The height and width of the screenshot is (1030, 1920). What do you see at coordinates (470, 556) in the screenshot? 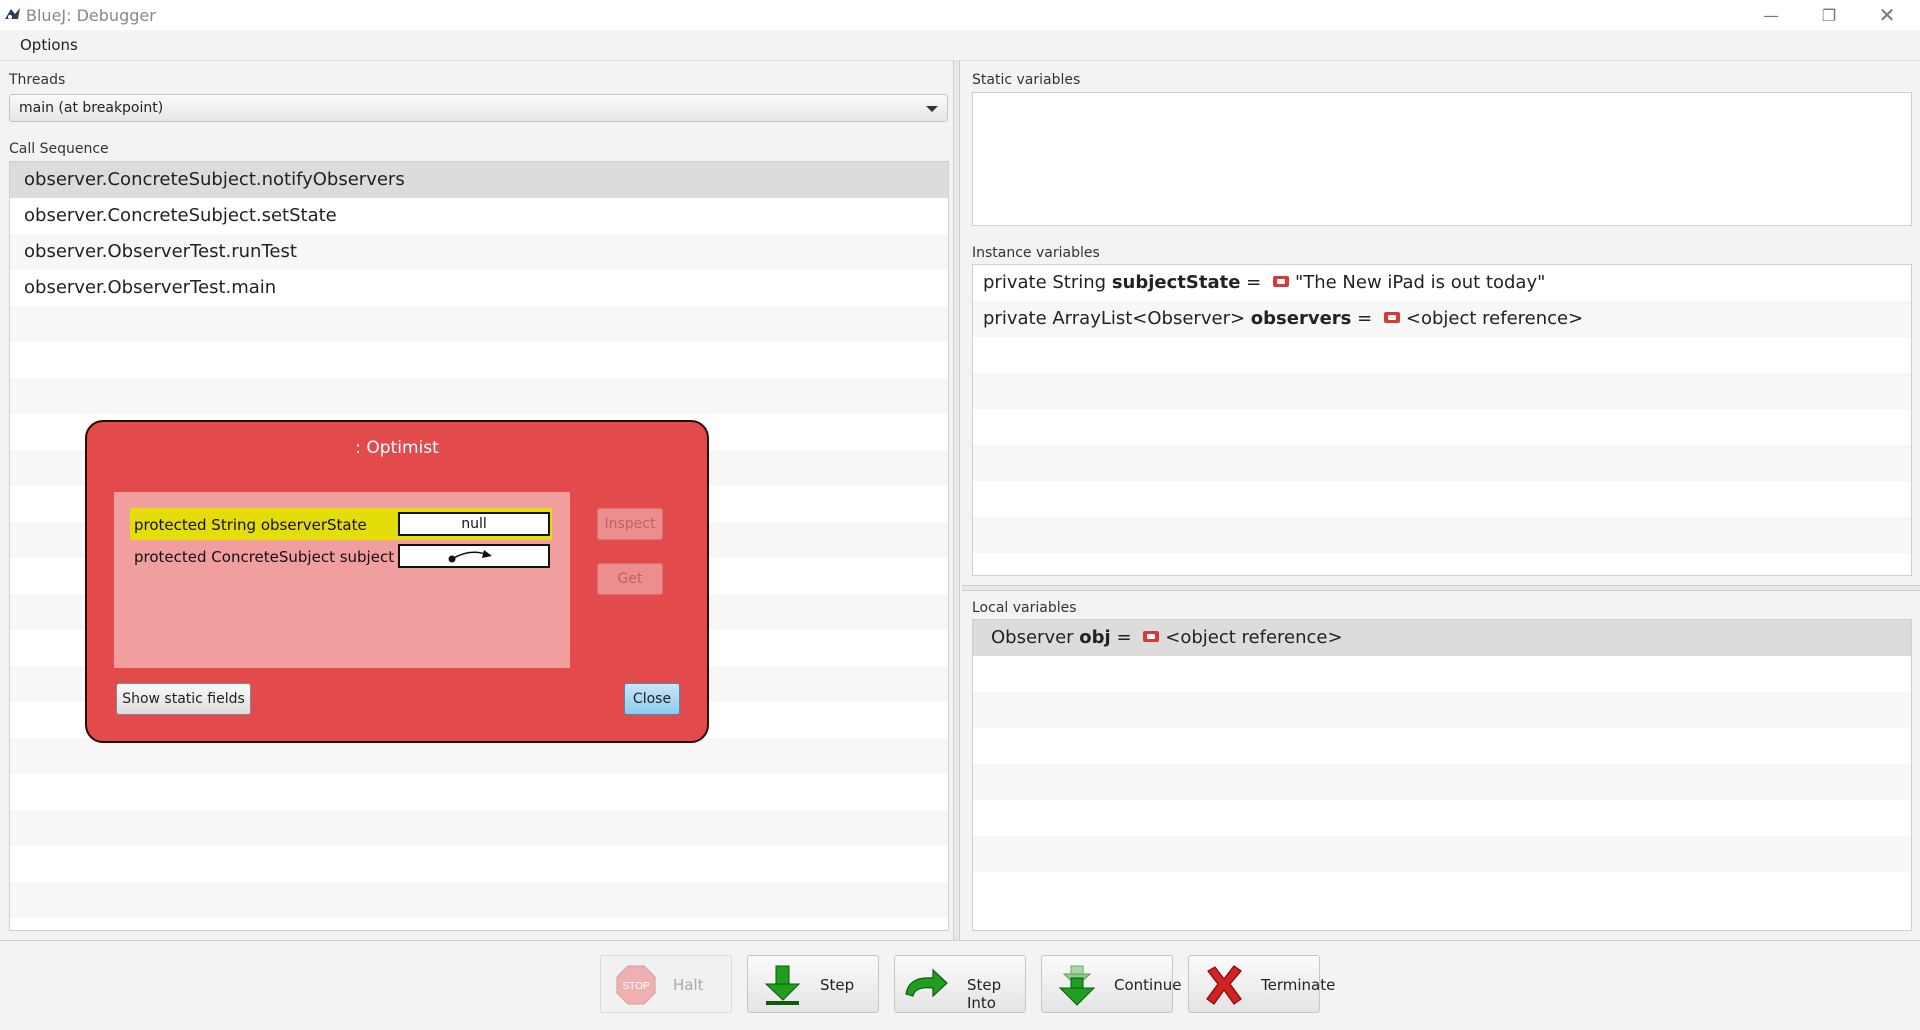
I see `object-reference-arrow-icon` at bounding box center [470, 556].